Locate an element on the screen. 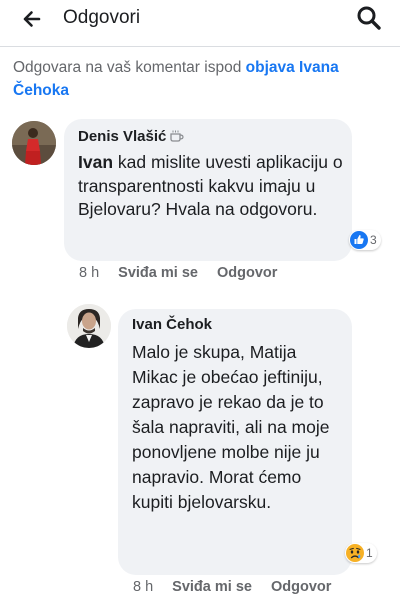 The image size is (400, 608). reaction-count: 3 is located at coordinates (373, 240).